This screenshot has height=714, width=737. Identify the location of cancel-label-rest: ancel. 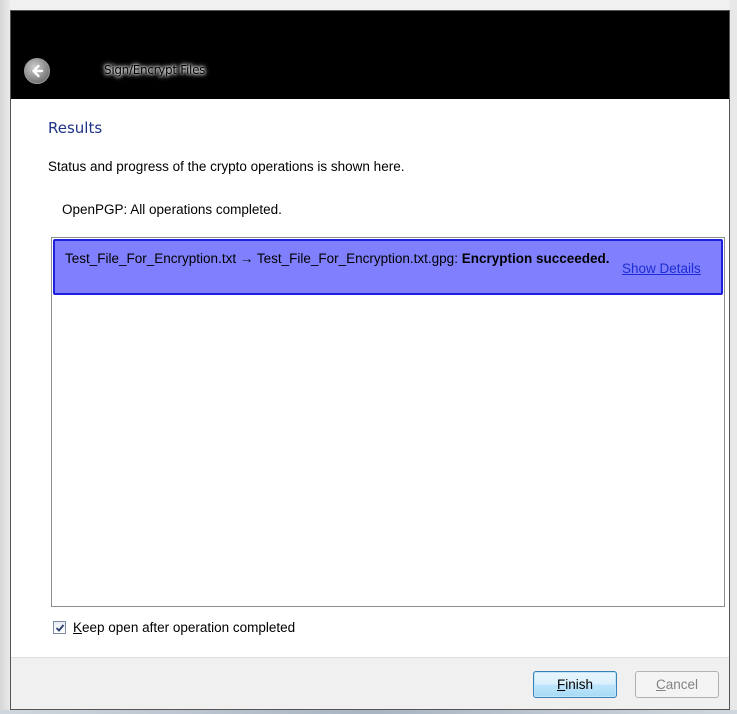
(682, 684).